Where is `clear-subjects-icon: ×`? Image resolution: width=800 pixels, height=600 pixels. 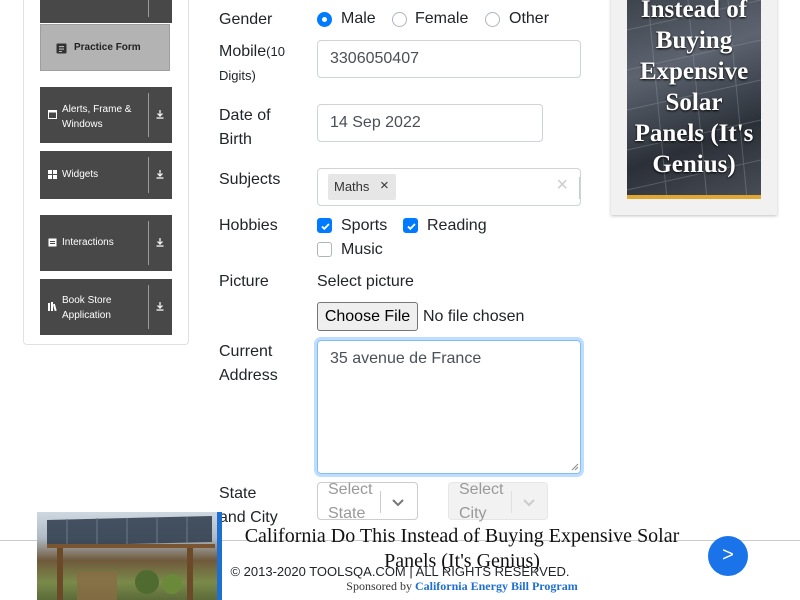
clear-subjects-icon: × is located at coordinates (562, 185).